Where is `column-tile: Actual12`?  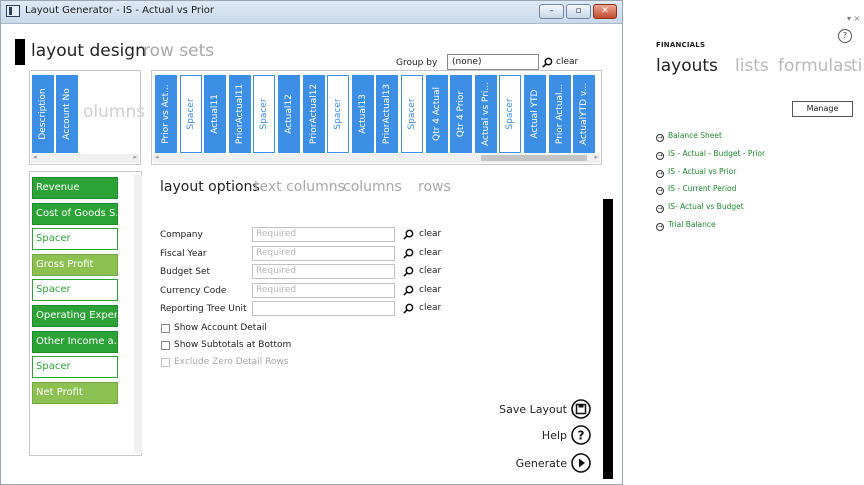 column-tile: Actual12 is located at coordinates (289, 114).